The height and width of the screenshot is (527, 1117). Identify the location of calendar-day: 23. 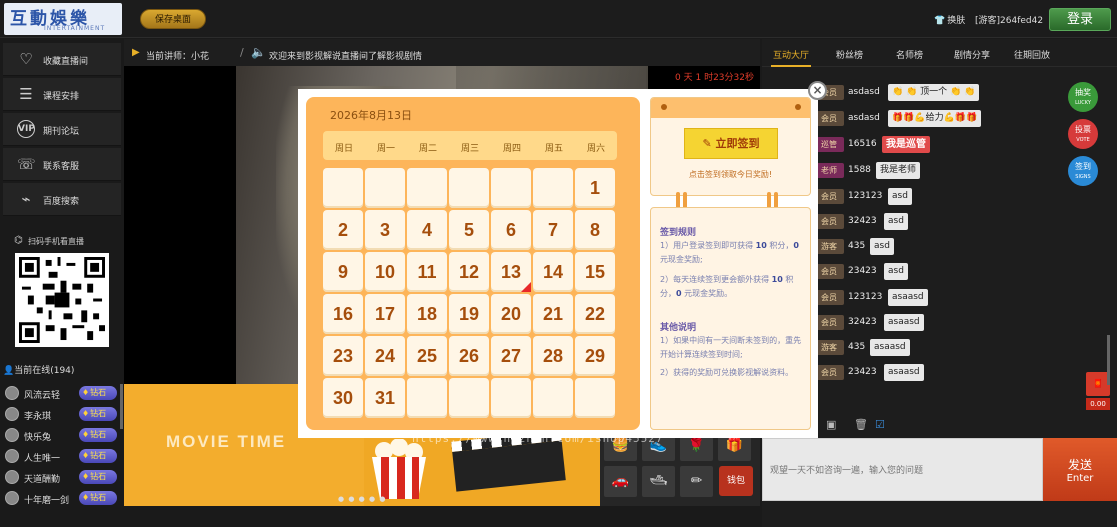
(343, 356).